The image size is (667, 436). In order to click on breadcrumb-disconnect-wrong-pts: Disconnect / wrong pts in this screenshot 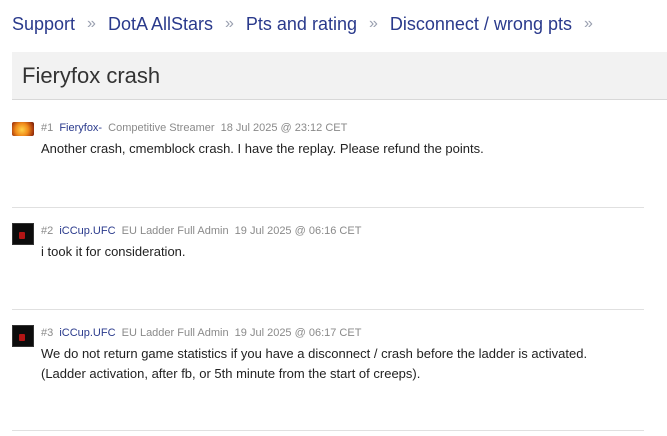, I will do `click(481, 24)`.